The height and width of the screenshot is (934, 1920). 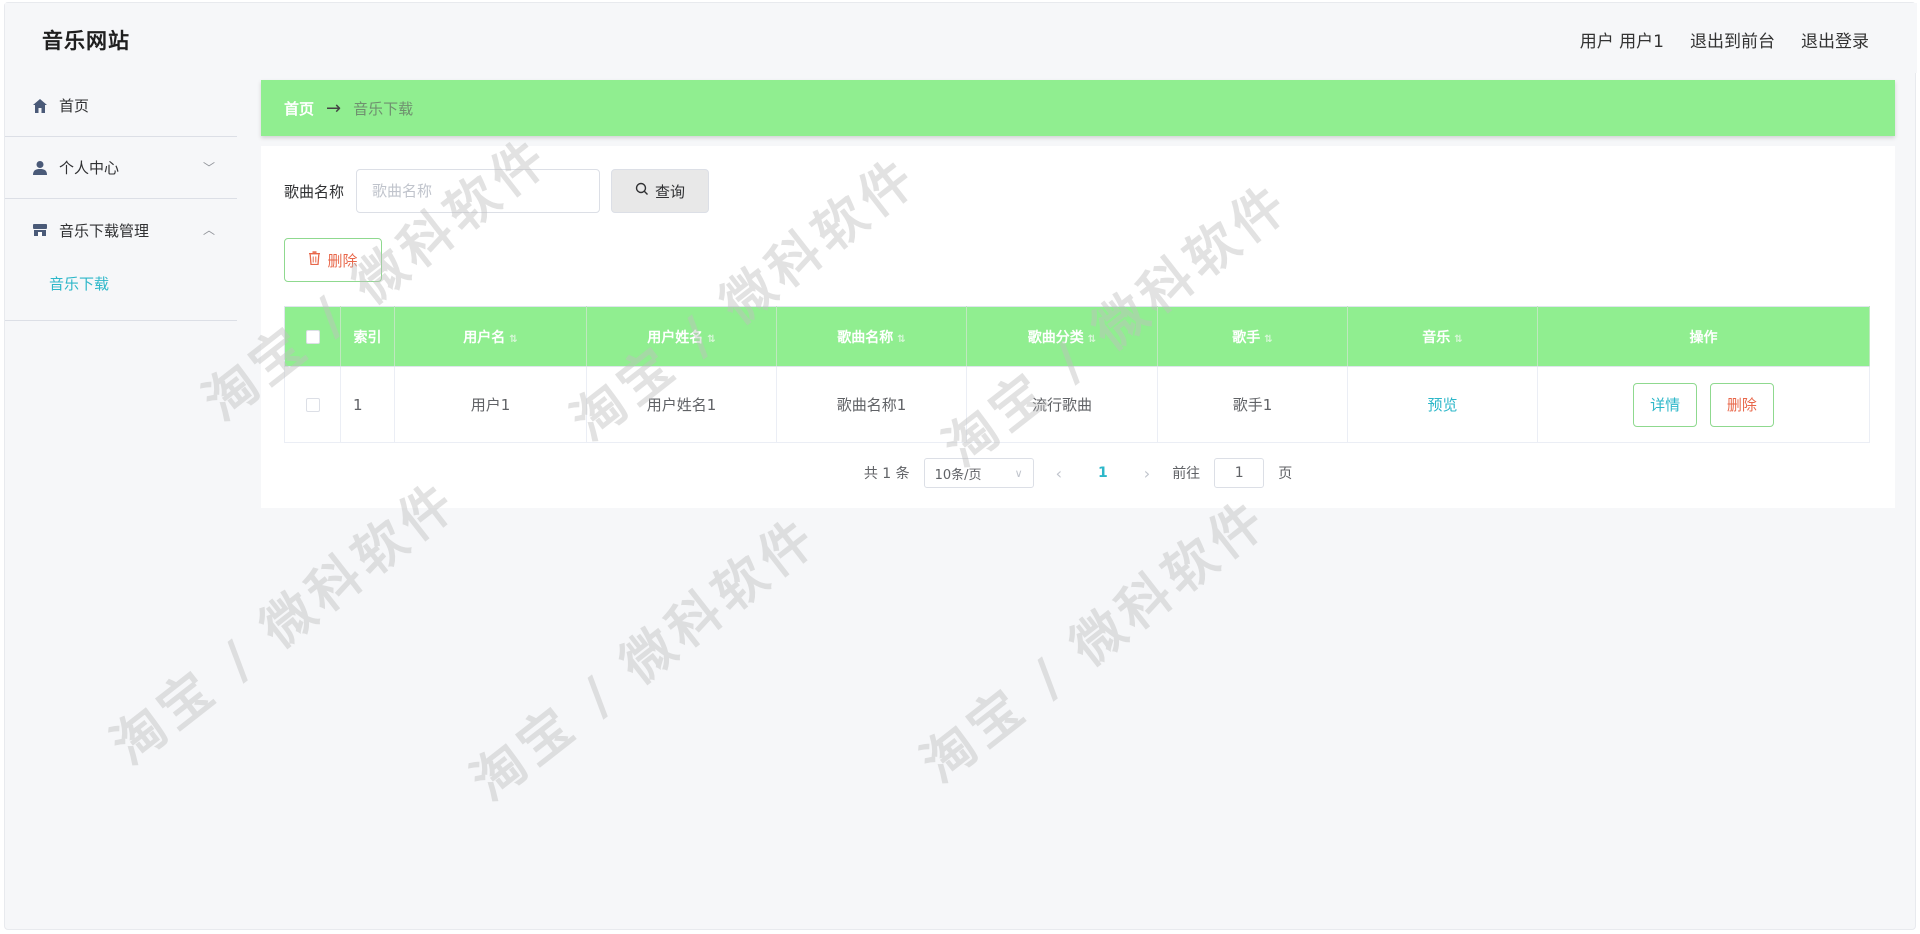 I want to click on search-icon, so click(x=642, y=191).